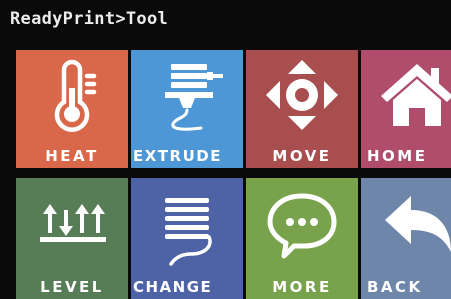 Image resolution: width=451 pixels, height=299 pixels. I want to click on level-arrows-icon, so click(73, 223).